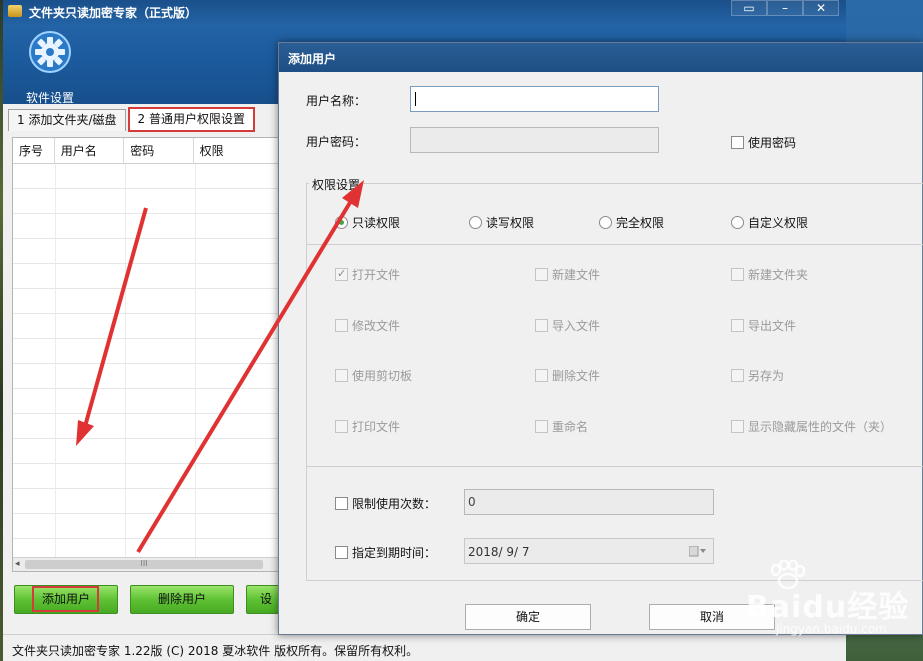 Image resolution: width=923 pixels, height=661 pixels. I want to click on table-header: 序号 用户名 密码 权限, so click(146, 151).